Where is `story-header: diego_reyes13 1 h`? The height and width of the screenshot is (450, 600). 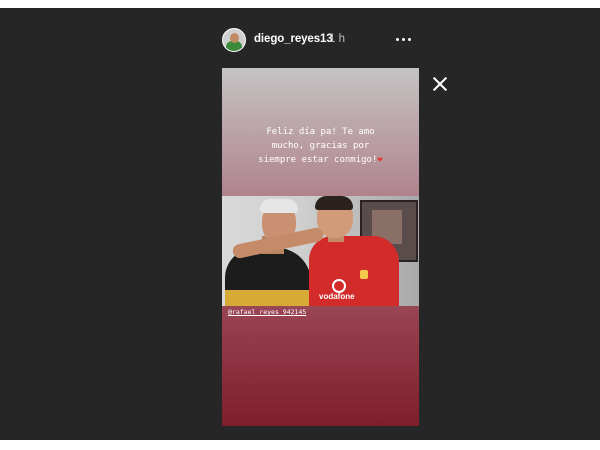 story-header: diego_reyes13 1 h is located at coordinates (320, 46).